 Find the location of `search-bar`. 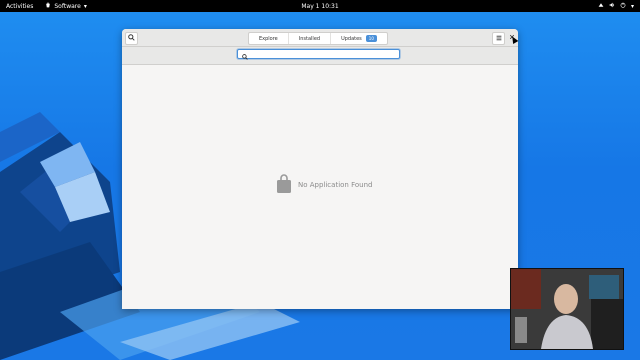

search-bar is located at coordinates (320, 56).